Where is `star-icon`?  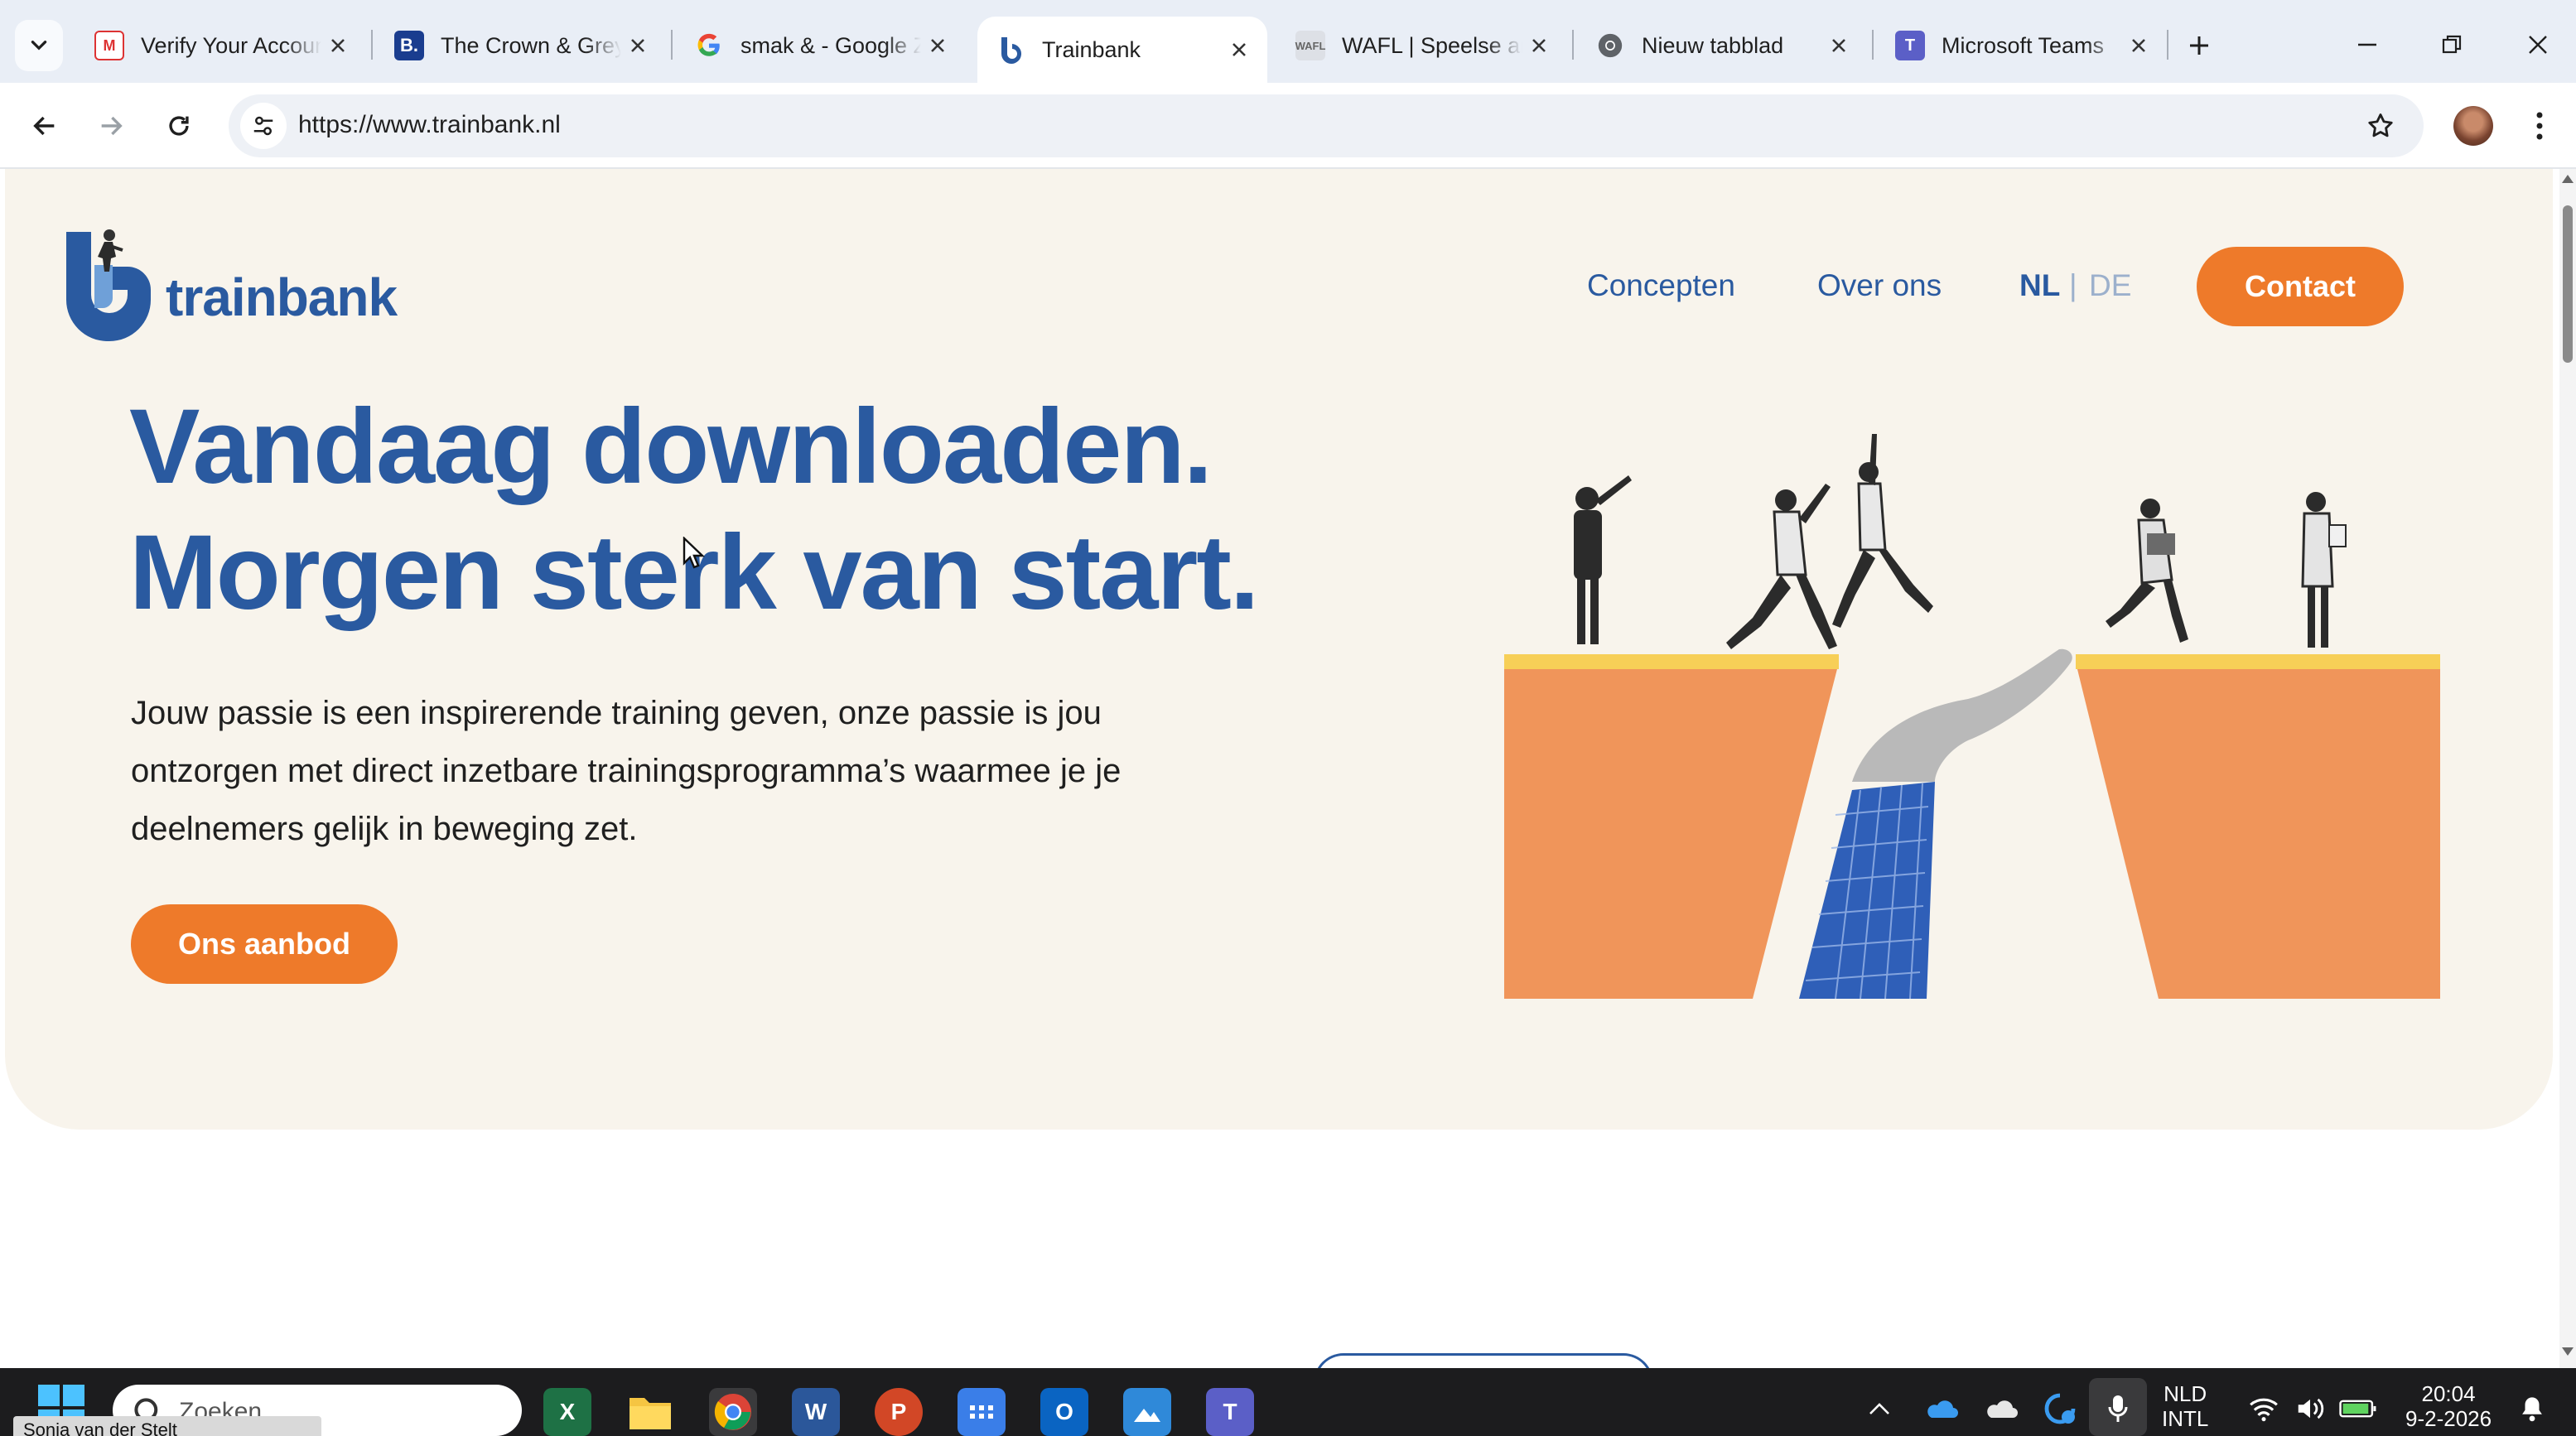 star-icon is located at coordinates (2380, 125).